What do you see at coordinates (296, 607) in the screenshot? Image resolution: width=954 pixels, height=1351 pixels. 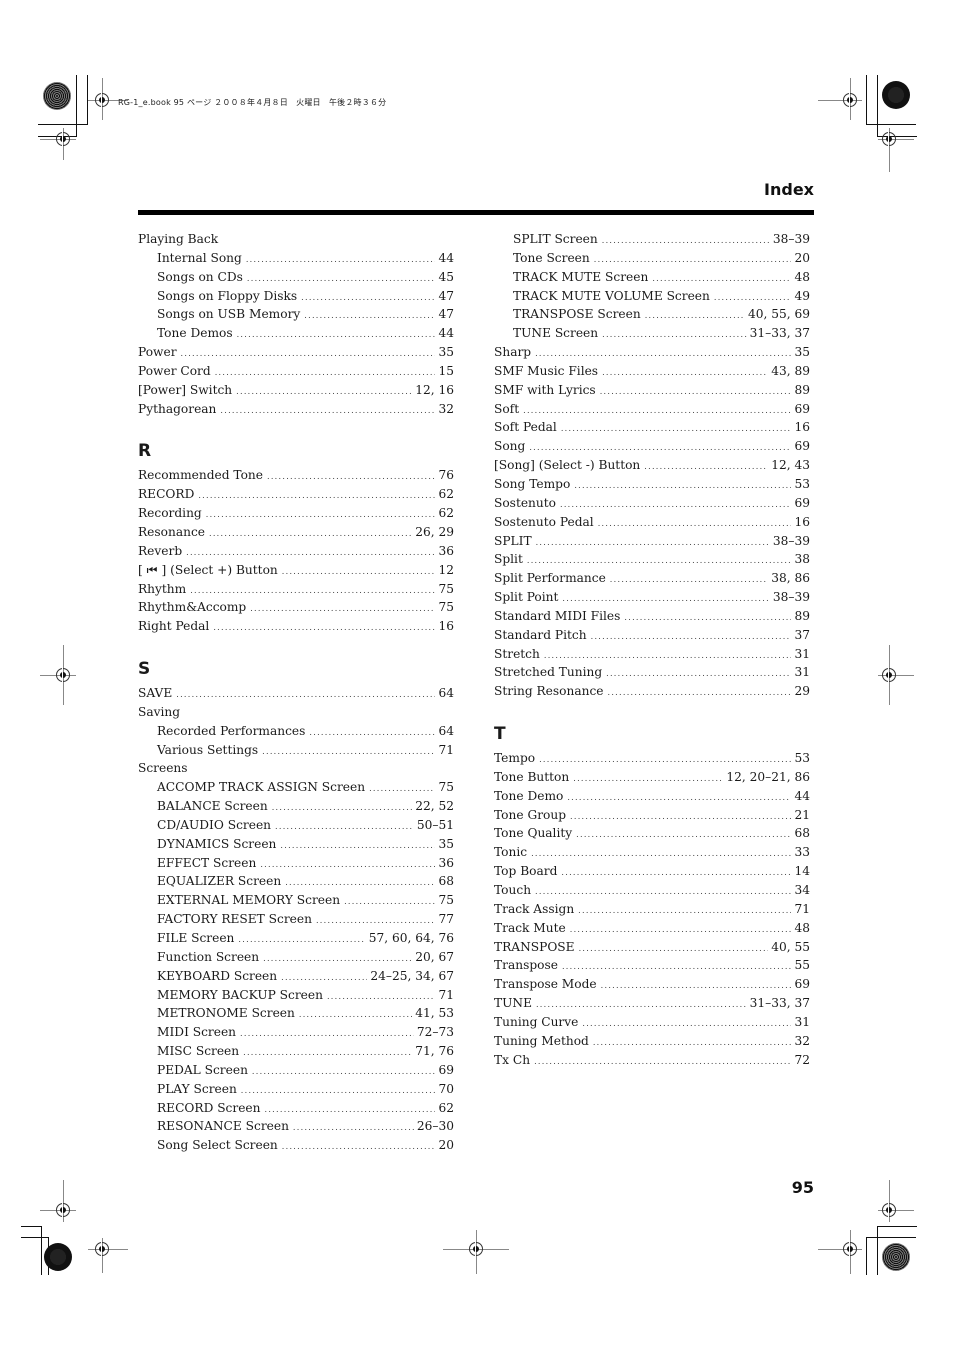 I see `index-entry: Rhythm&Accomp 75` at bounding box center [296, 607].